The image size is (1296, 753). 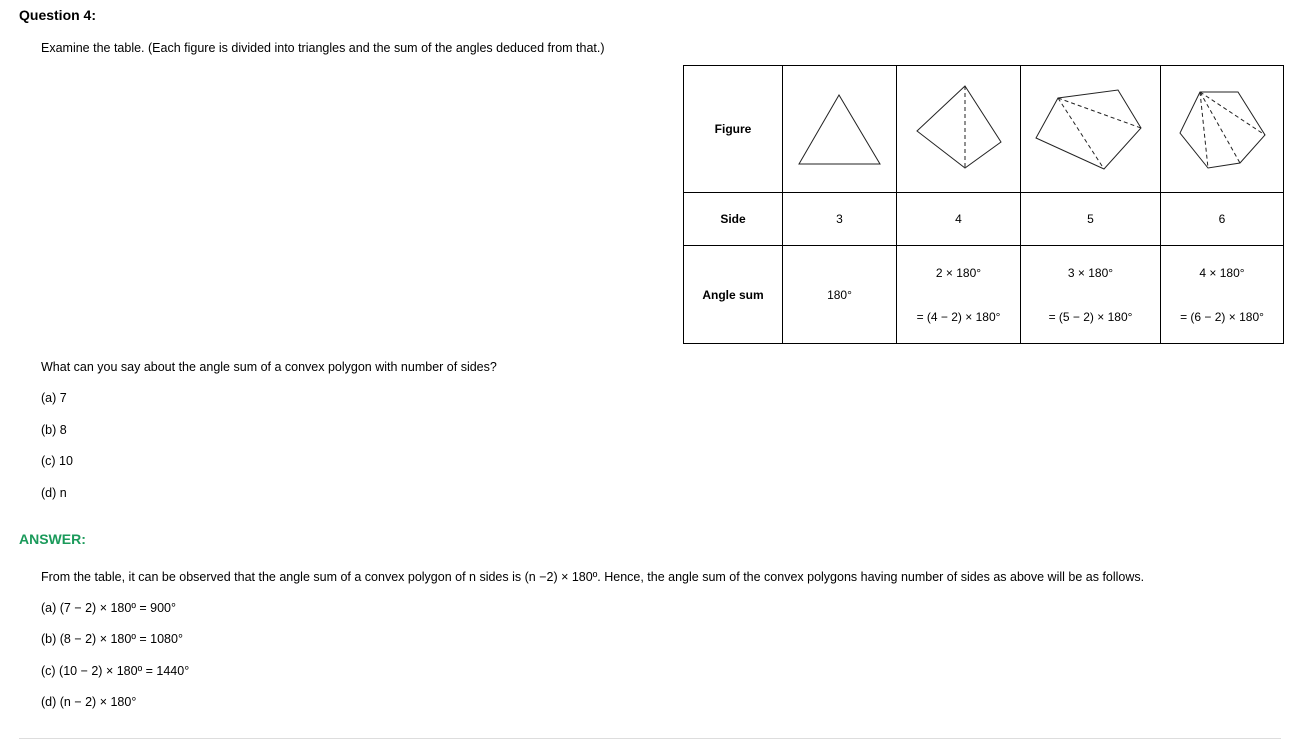 I want to click on row-label-side: Side, so click(x=733, y=219).